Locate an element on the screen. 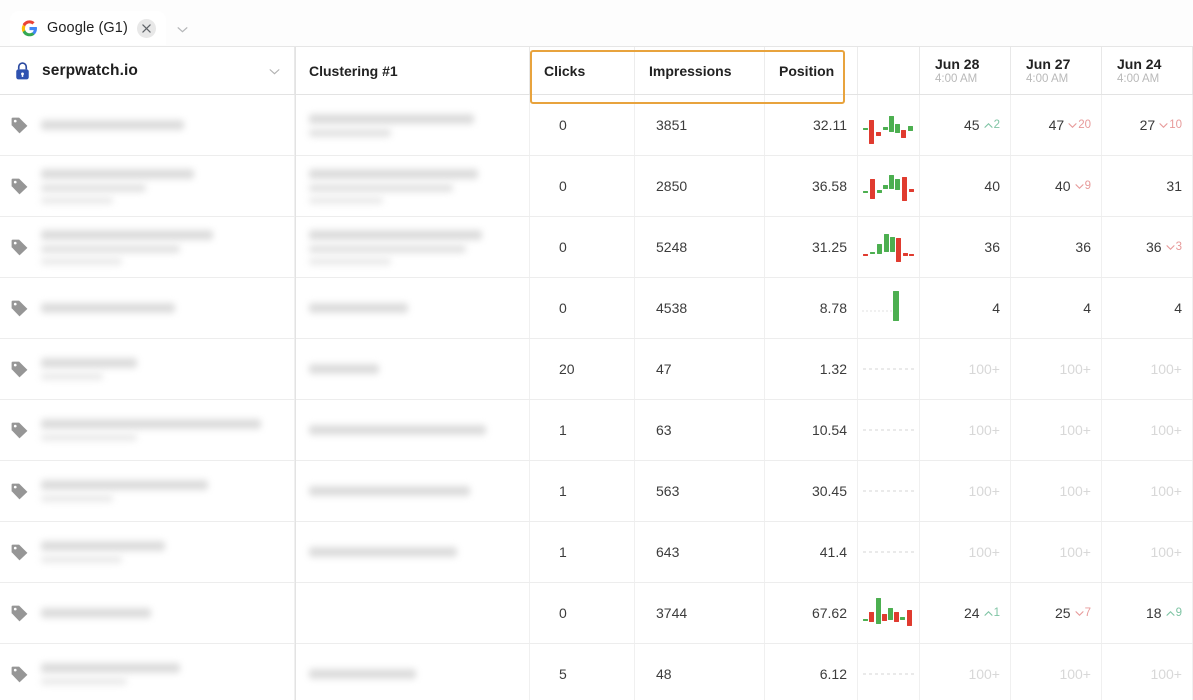  chevron-down-icon is located at coordinates (183, 29).